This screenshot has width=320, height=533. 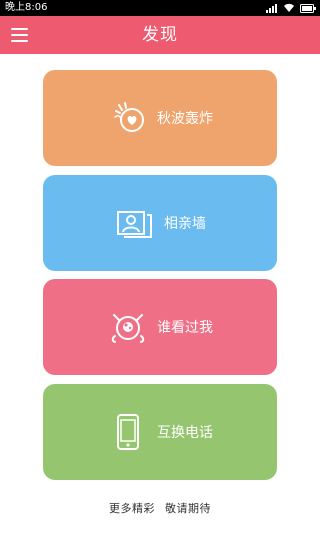 What do you see at coordinates (128, 432) in the screenshot?
I see `phone-icon` at bounding box center [128, 432].